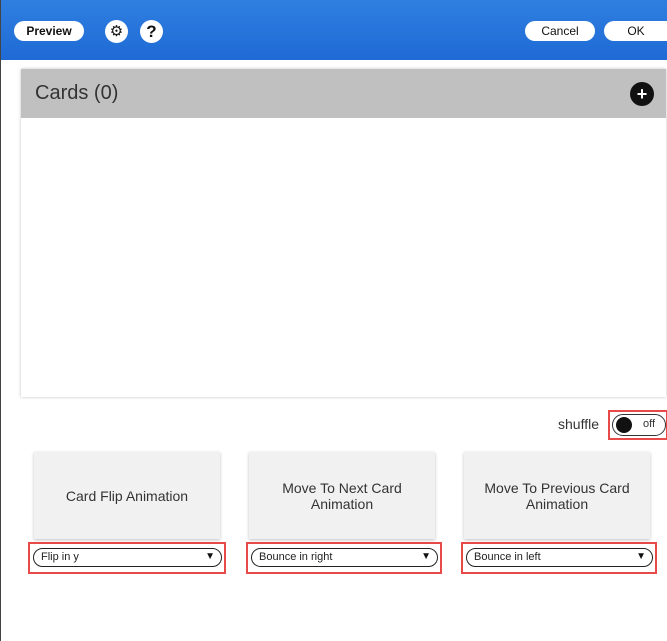 This screenshot has width=667, height=641. Describe the element at coordinates (578, 424) in the screenshot. I see `shuffle-label: shuffle` at that location.